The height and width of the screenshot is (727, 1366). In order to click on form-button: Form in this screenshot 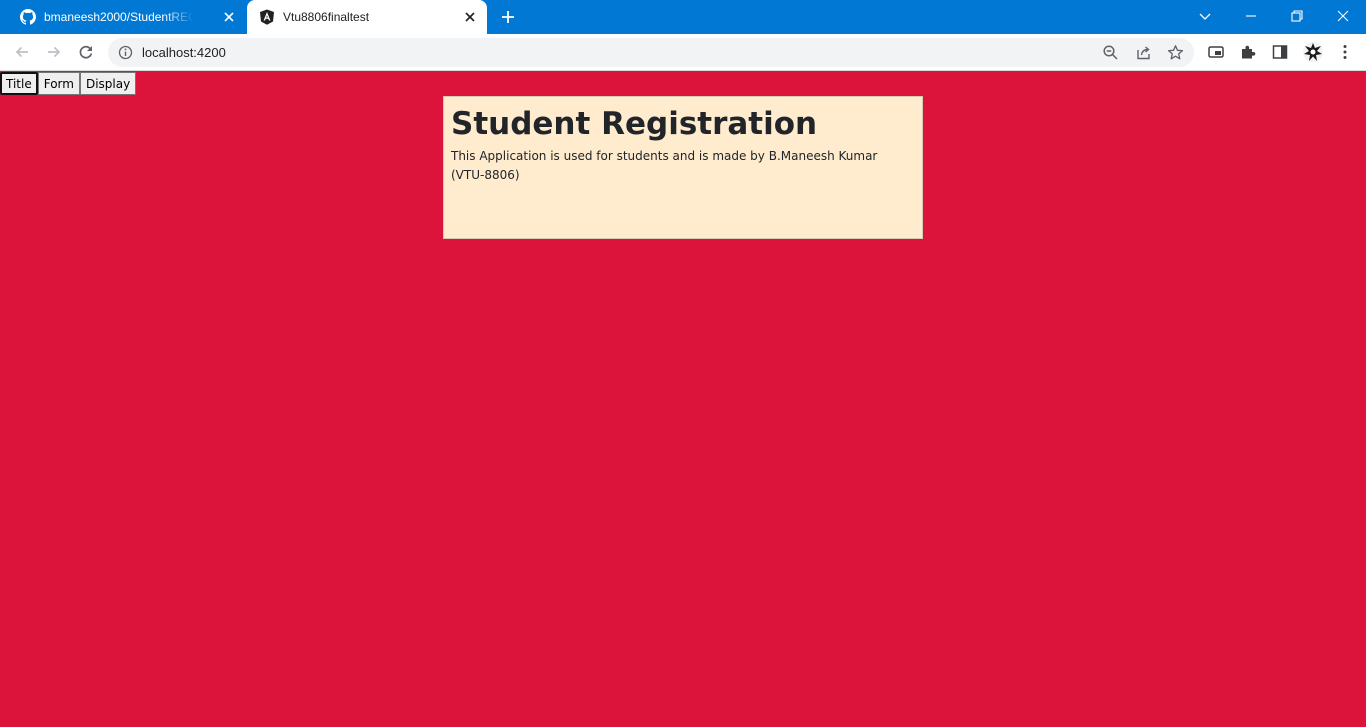, I will do `click(58, 83)`.